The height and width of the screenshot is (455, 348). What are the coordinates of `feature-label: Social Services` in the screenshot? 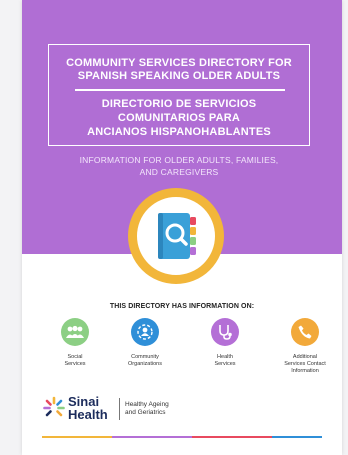 It's located at (75, 361).